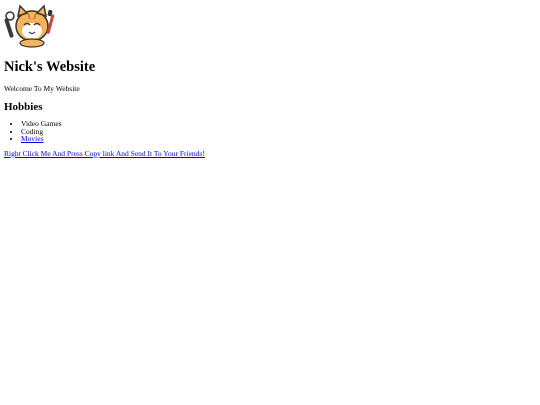  What do you see at coordinates (278, 124) in the screenshot?
I see `hobby-item-video-games: Video Games` at bounding box center [278, 124].